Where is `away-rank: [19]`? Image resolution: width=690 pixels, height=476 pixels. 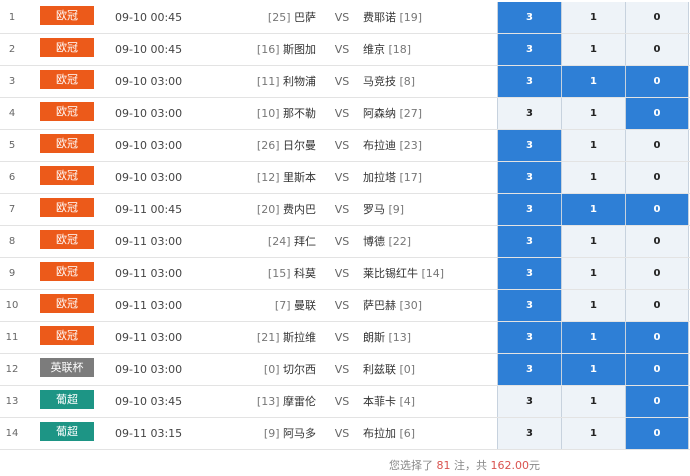 away-rank: [19] is located at coordinates (411, 17).